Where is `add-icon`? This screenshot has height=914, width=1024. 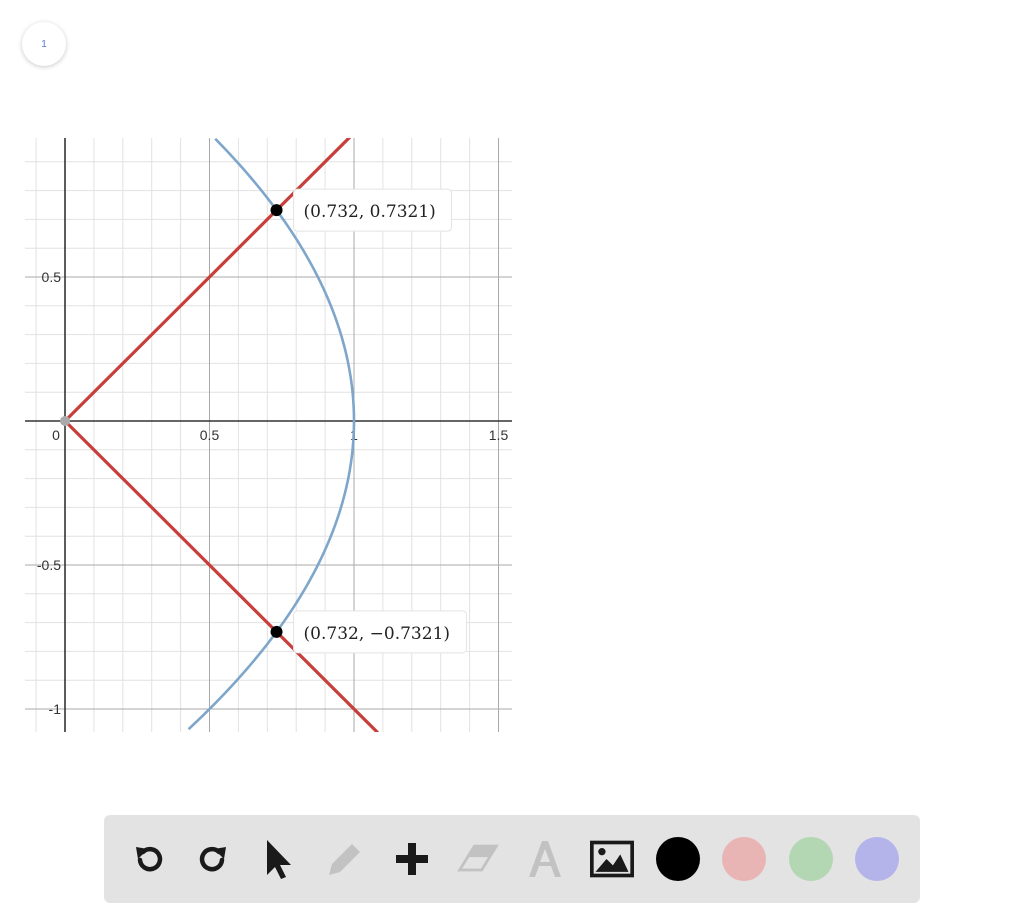
add-icon is located at coordinates (412, 859).